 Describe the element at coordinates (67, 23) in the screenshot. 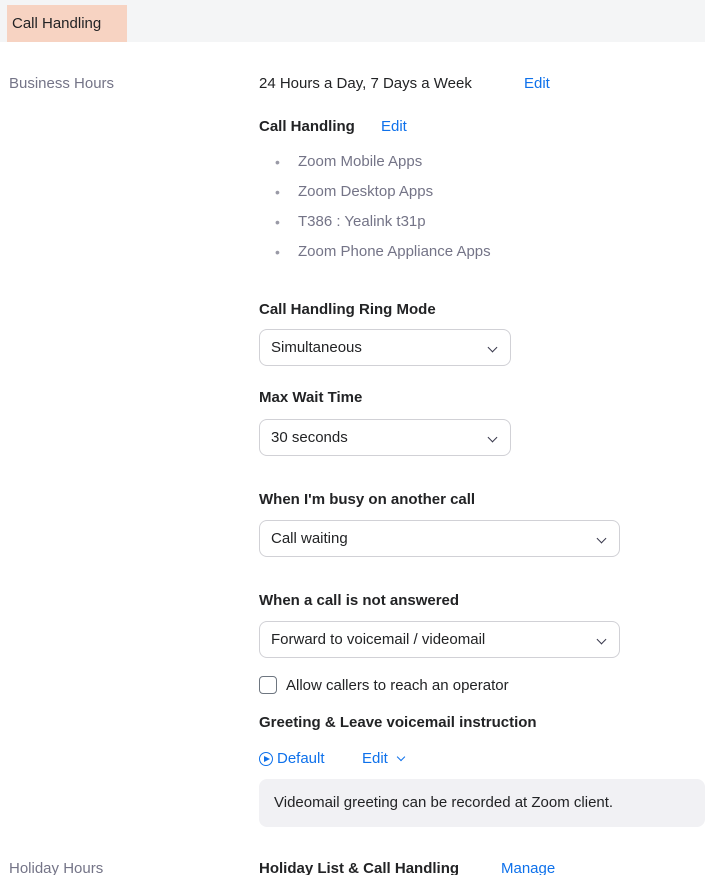

I see `section-header-title: Call Handling` at that location.